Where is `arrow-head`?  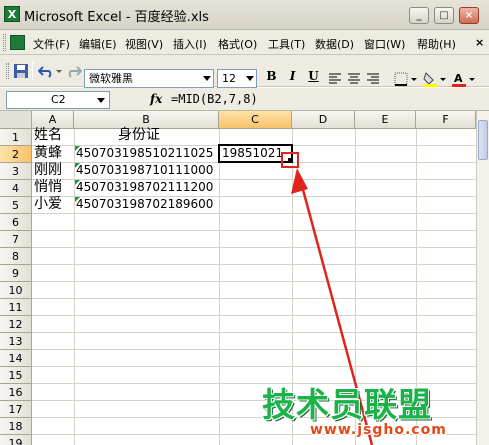
arrow-head is located at coordinates (299, 181).